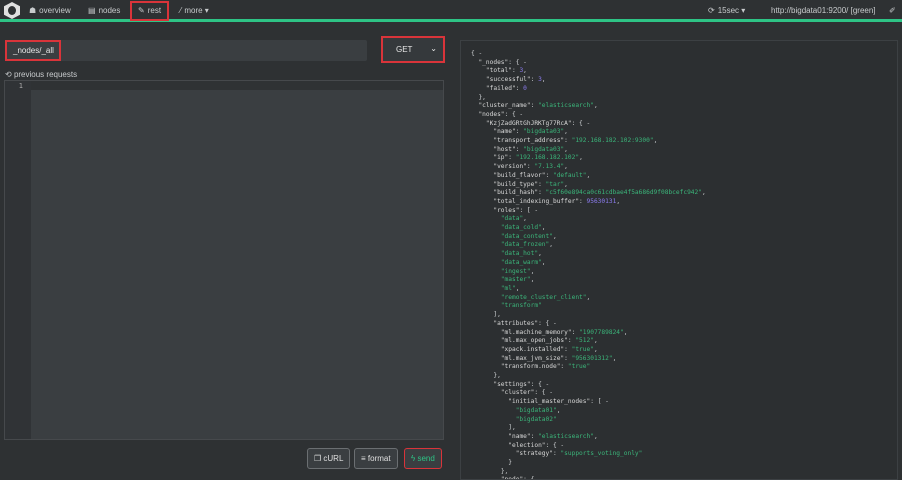 Image resolution: width=902 pixels, height=480 pixels. I want to click on chevron-down-icon: ⌄, so click(433, 48).